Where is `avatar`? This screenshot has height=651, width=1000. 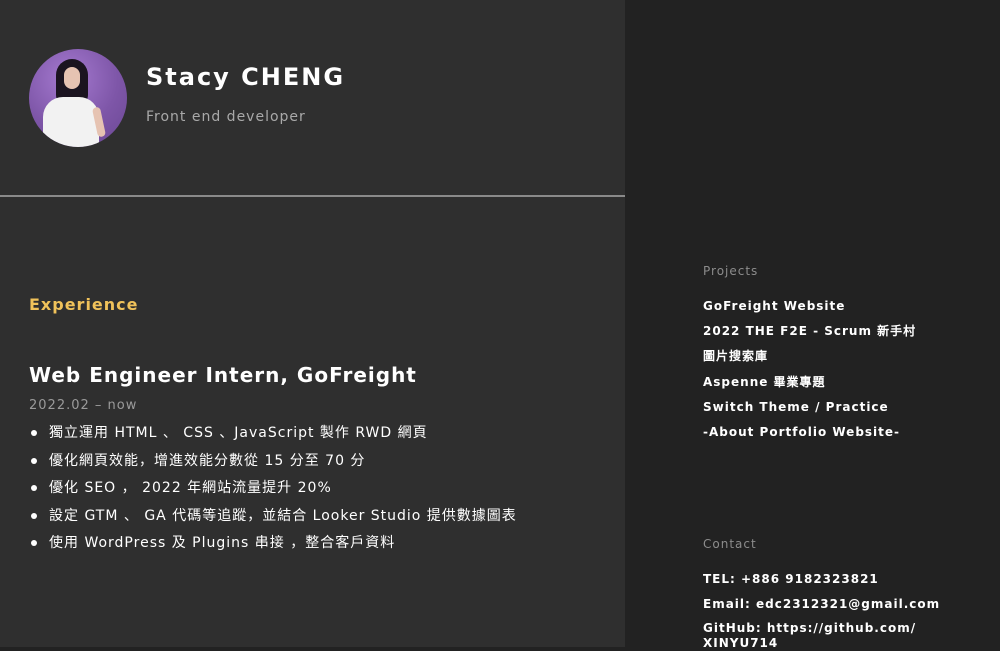
avatar is located at coordinates (78, 98).